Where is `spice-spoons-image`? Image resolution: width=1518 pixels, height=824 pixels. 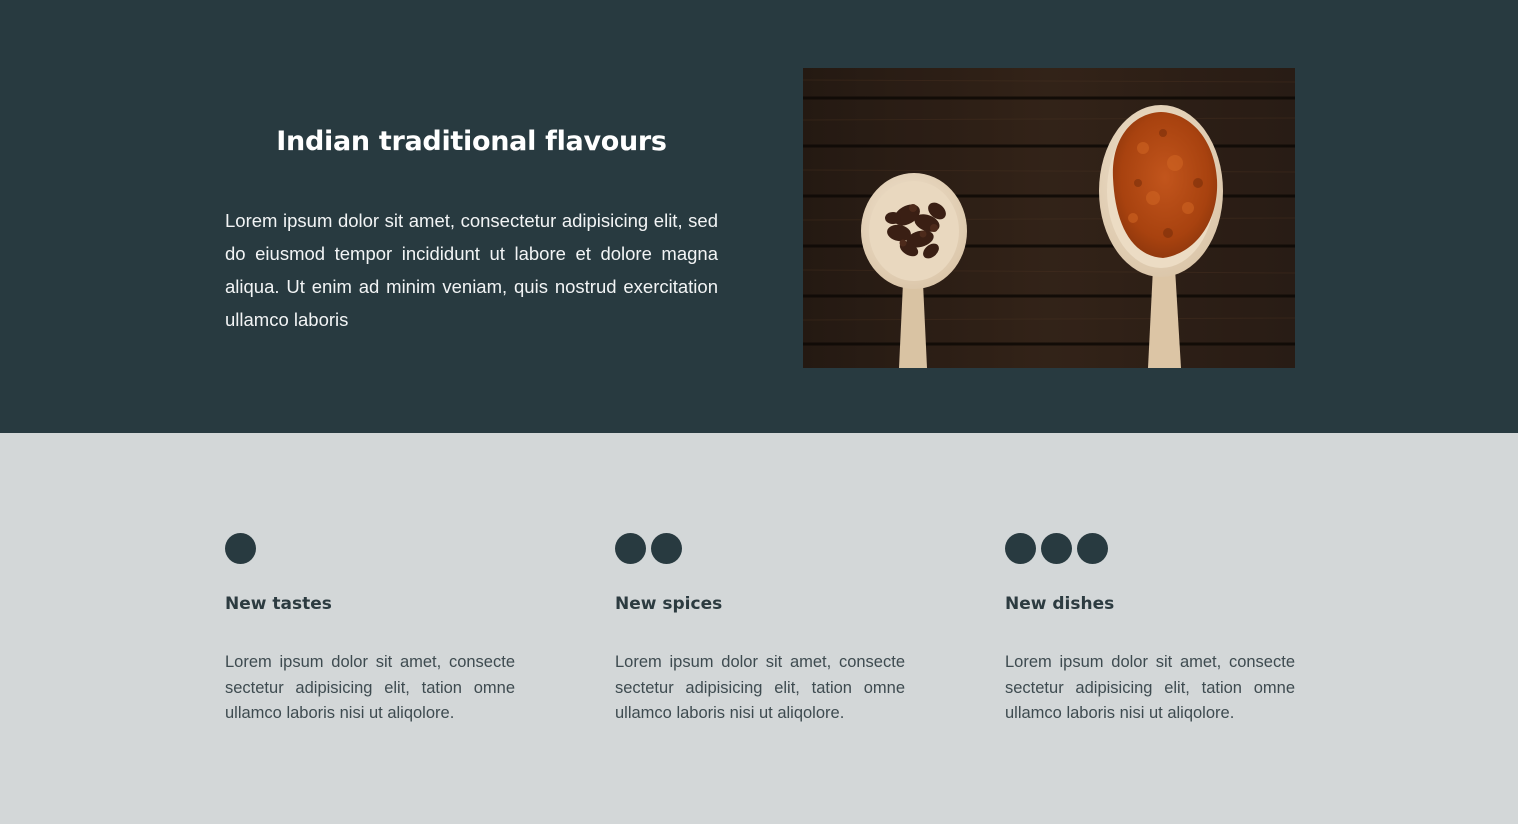 spice-spoons-image is located at coordinates (1049, 218).